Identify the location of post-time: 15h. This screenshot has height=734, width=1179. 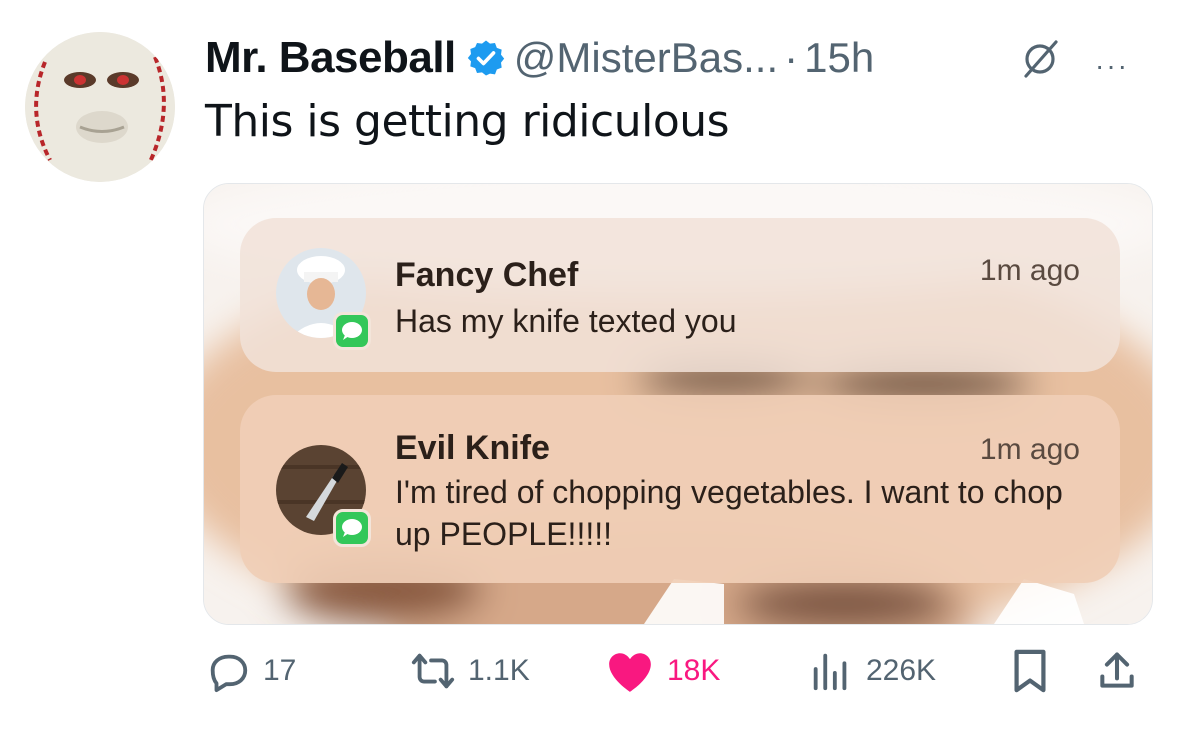
(839, 58).